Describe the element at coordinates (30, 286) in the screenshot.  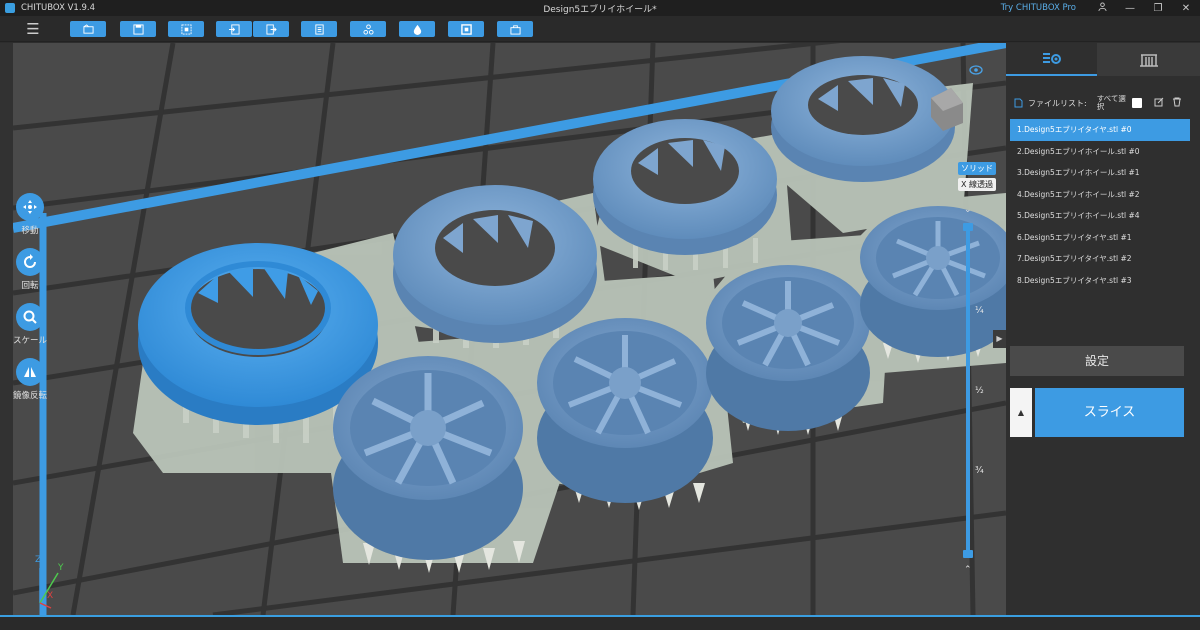
I see `rotate-label: 回転` at that location.